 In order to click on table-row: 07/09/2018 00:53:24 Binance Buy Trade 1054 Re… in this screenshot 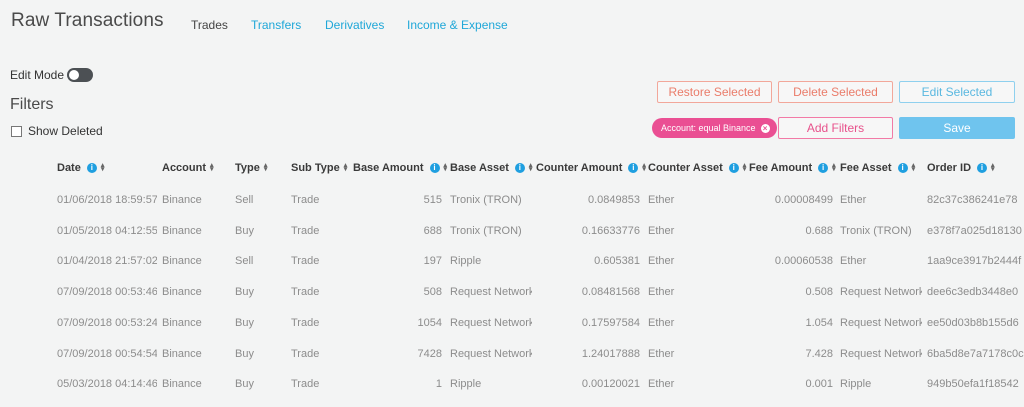, I will do `click(512, 331)`.